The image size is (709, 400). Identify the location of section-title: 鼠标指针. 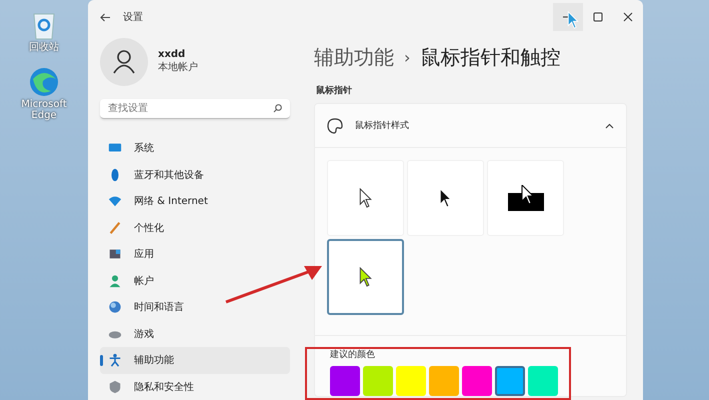
(334, 90).